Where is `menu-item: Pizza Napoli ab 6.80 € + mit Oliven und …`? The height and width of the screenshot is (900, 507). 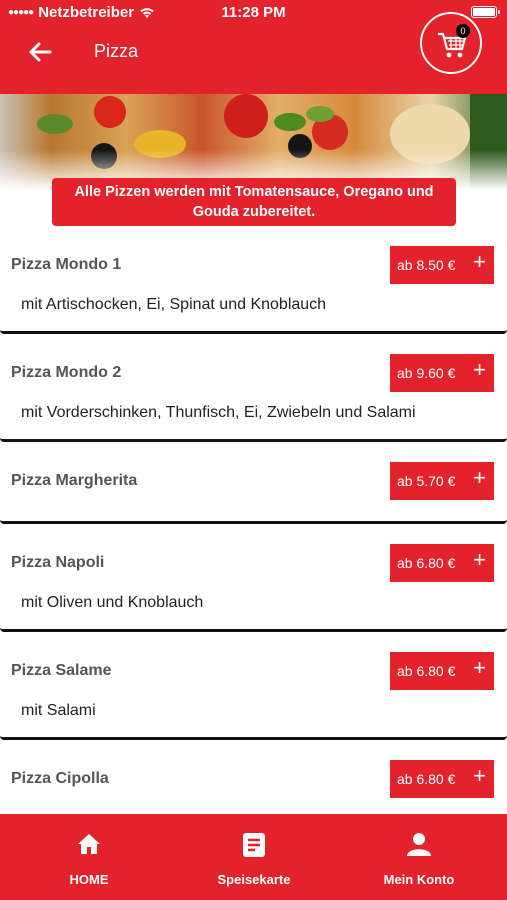
menu-item: Pizza Napoli ab 6.80 € + mit Oliven und … is located at coordinates (253, 584).